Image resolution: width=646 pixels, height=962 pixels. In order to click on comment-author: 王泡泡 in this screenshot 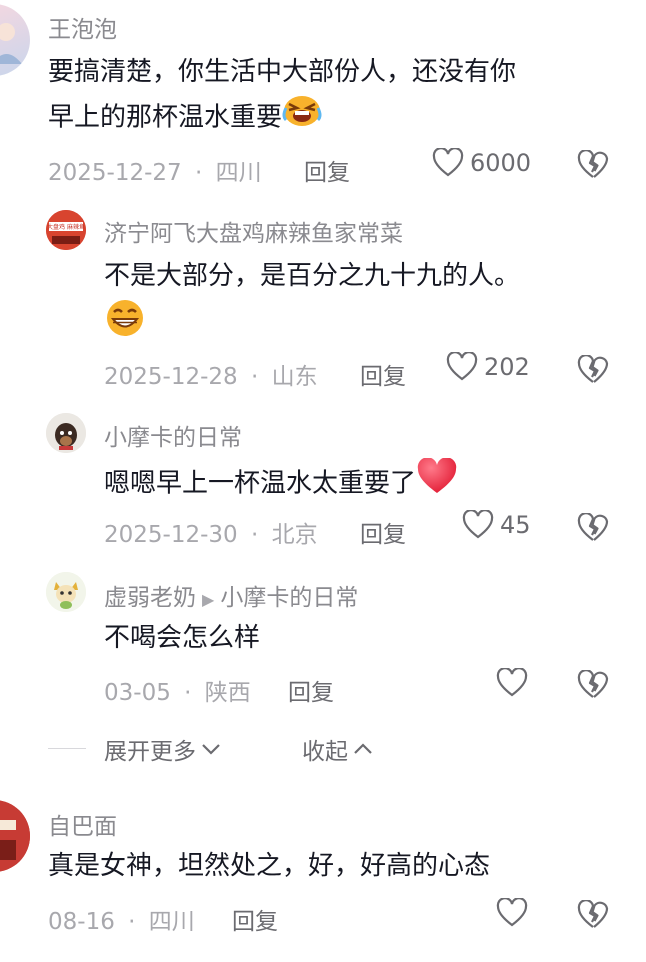, I will do `click(82, 27)`.